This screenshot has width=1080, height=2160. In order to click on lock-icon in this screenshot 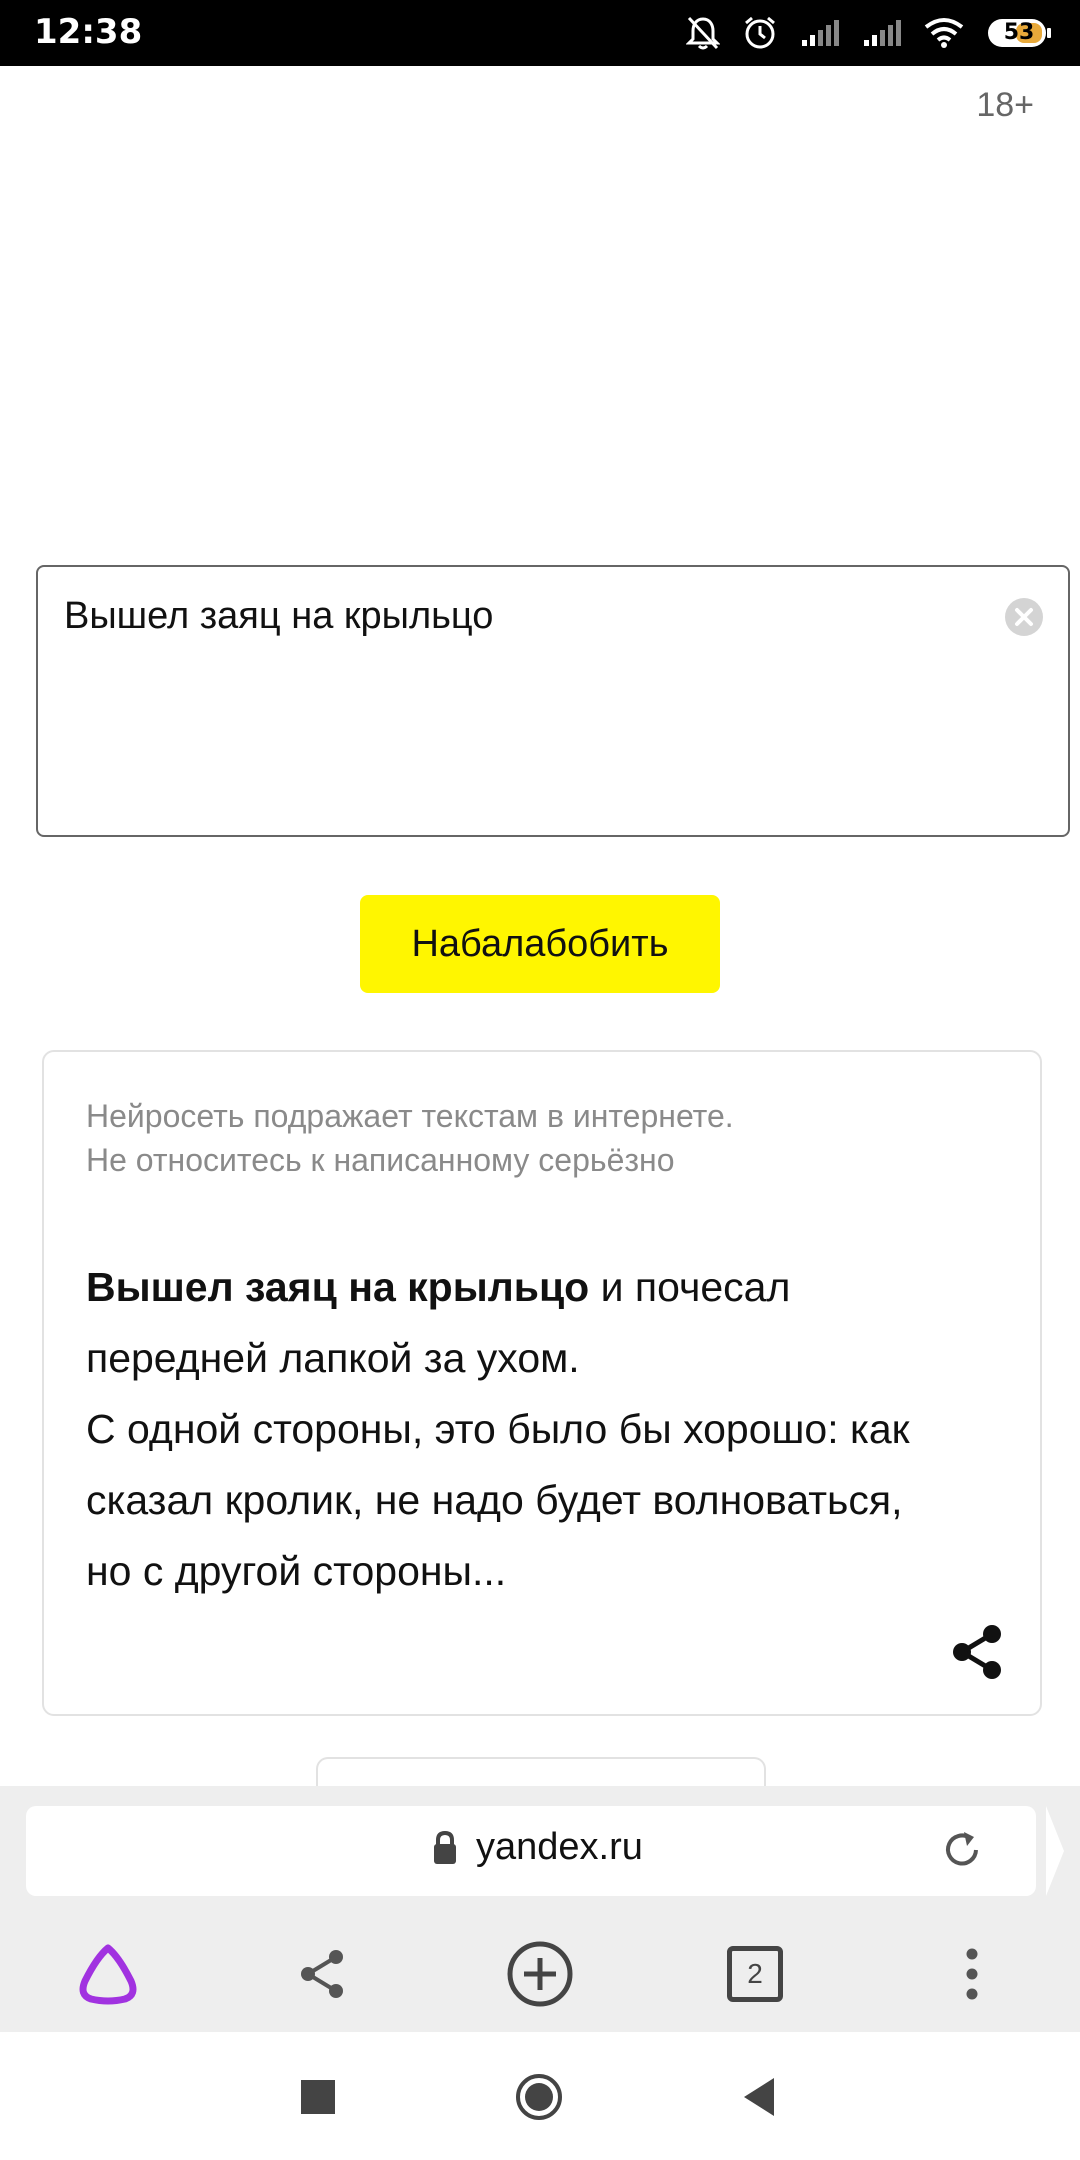, I will do `click(445, 1847)`.